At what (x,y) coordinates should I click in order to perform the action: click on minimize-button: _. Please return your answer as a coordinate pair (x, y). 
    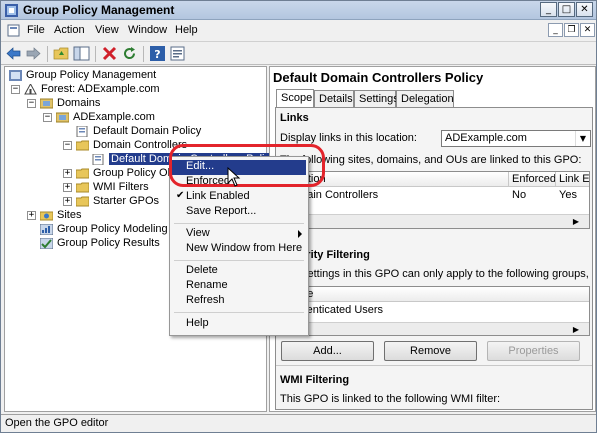
    Looking at the image, I should click on (548, 9).